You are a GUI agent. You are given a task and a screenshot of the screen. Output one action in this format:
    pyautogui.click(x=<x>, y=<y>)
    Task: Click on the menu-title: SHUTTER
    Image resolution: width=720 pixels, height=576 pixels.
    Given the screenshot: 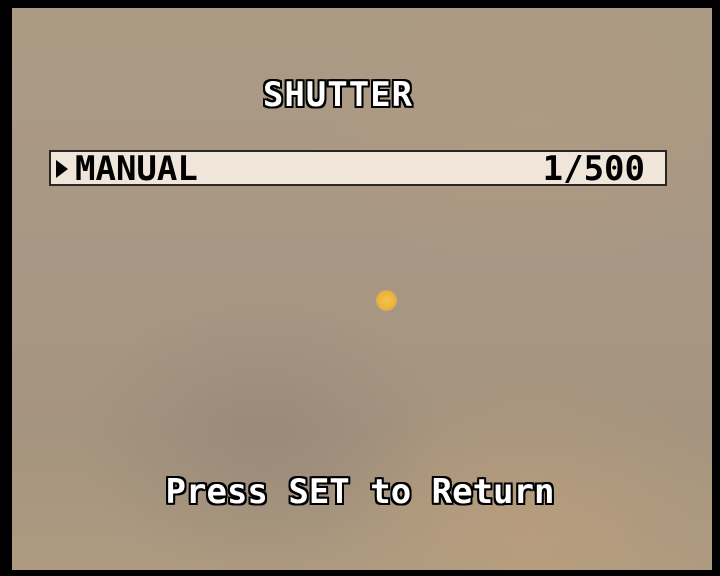 What is the action you would take?
    pyautogui.click(x=338, y=95)
    